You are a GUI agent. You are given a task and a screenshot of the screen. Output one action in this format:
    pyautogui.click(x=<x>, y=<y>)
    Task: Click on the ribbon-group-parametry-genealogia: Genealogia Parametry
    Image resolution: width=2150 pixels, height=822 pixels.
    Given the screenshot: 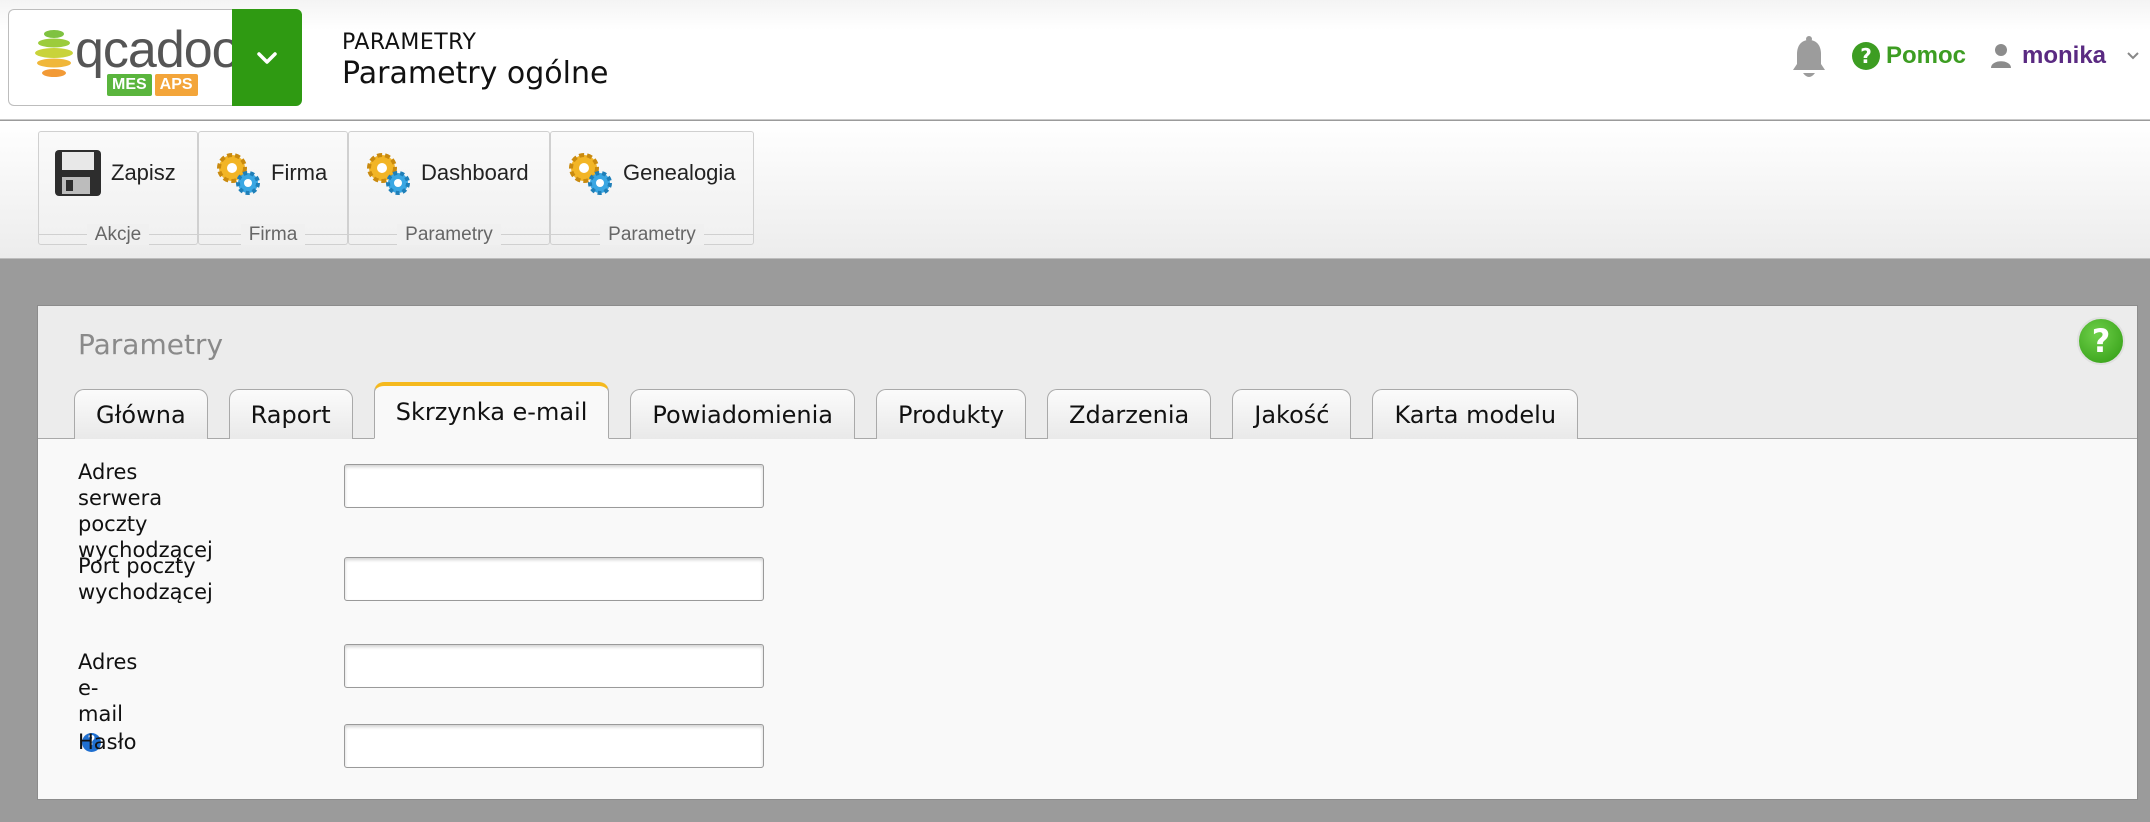 What is the action you would take?
    pyautogui.click(x=652, y=188)
    